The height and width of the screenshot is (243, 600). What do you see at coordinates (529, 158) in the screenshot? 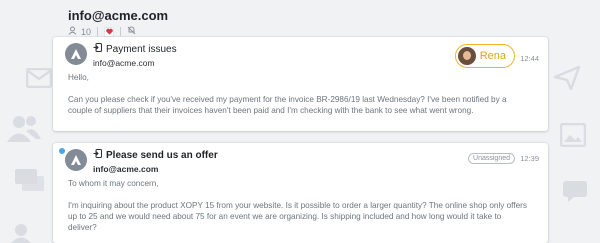
I see `message-time: 12:39` at bounding box center [529, 158].